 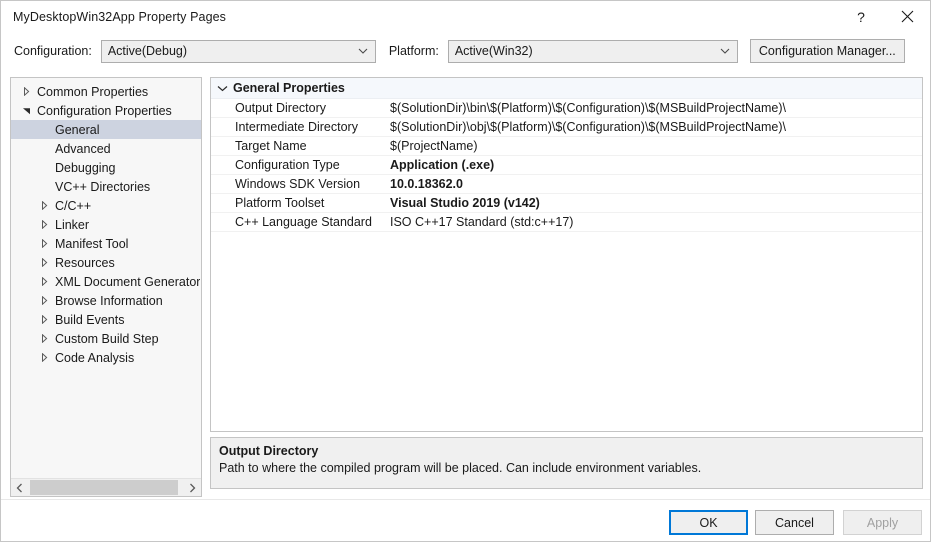 I want to click on configuration-combo-value: Active(Debug), so click(x=147, y=51).